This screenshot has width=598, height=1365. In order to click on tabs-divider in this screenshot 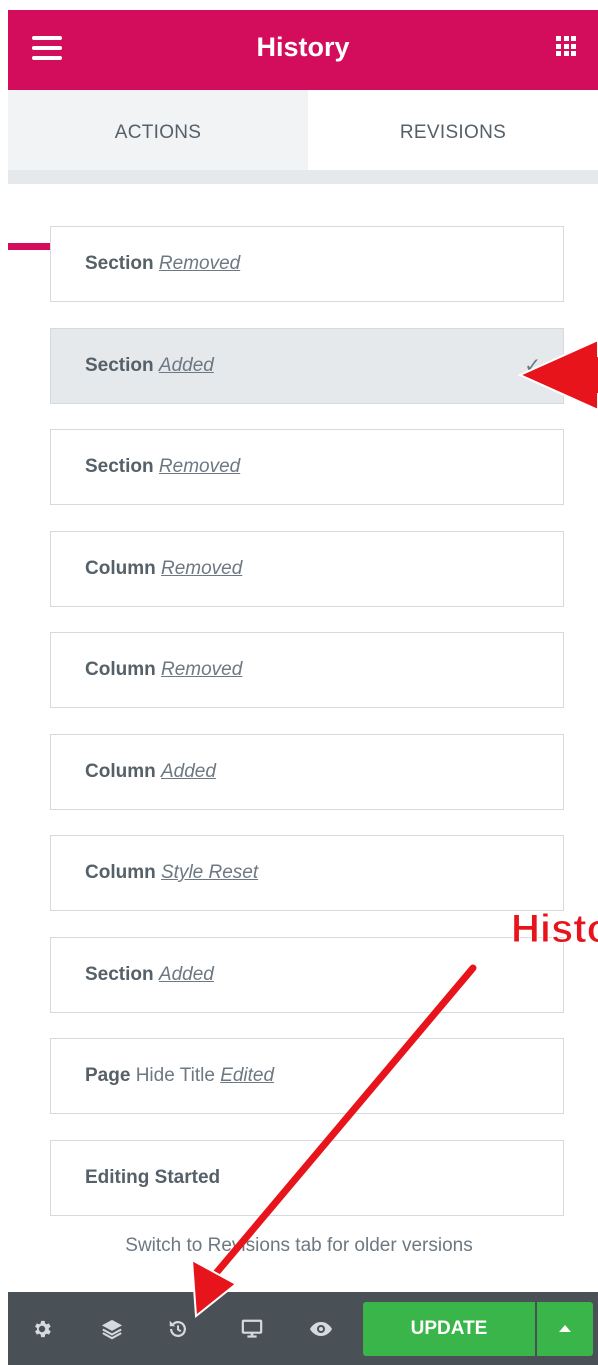, I will do `click(303, 177)`.